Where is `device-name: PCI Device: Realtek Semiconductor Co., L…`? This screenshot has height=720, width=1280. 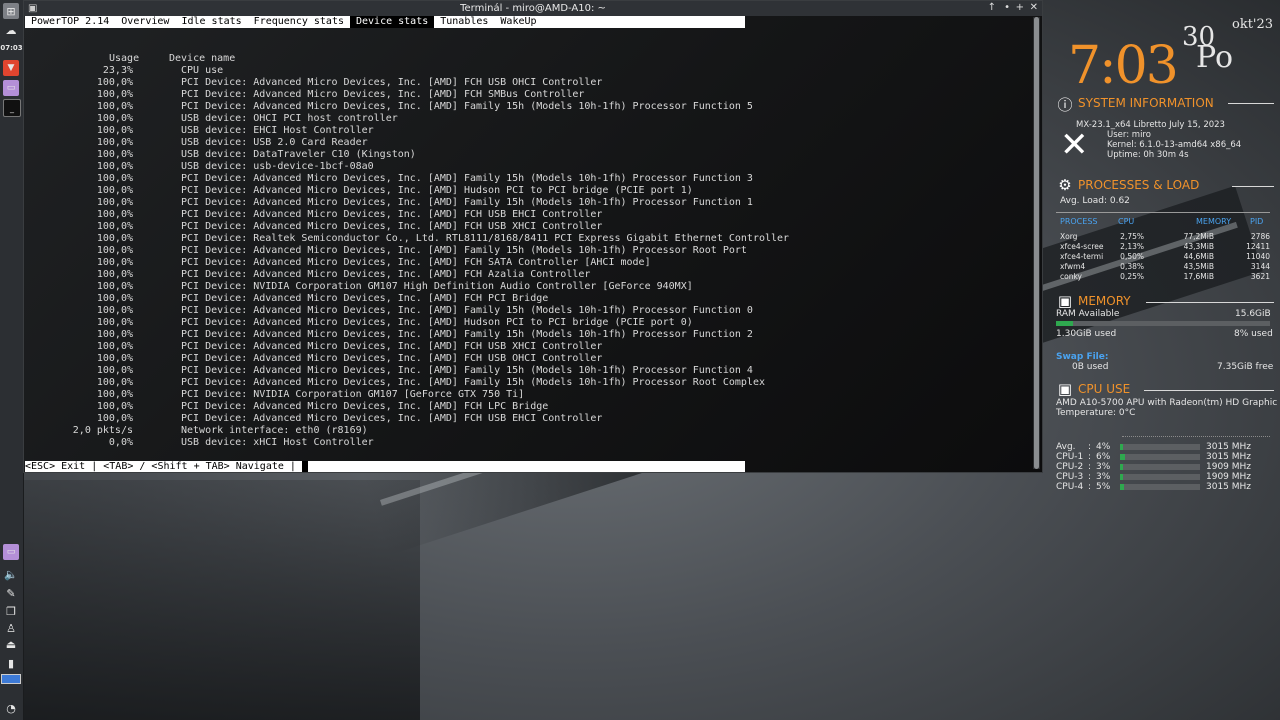
device-name: PCI Device: Realtek Semiconductor Co., L… is located at coordinates (485, 238).